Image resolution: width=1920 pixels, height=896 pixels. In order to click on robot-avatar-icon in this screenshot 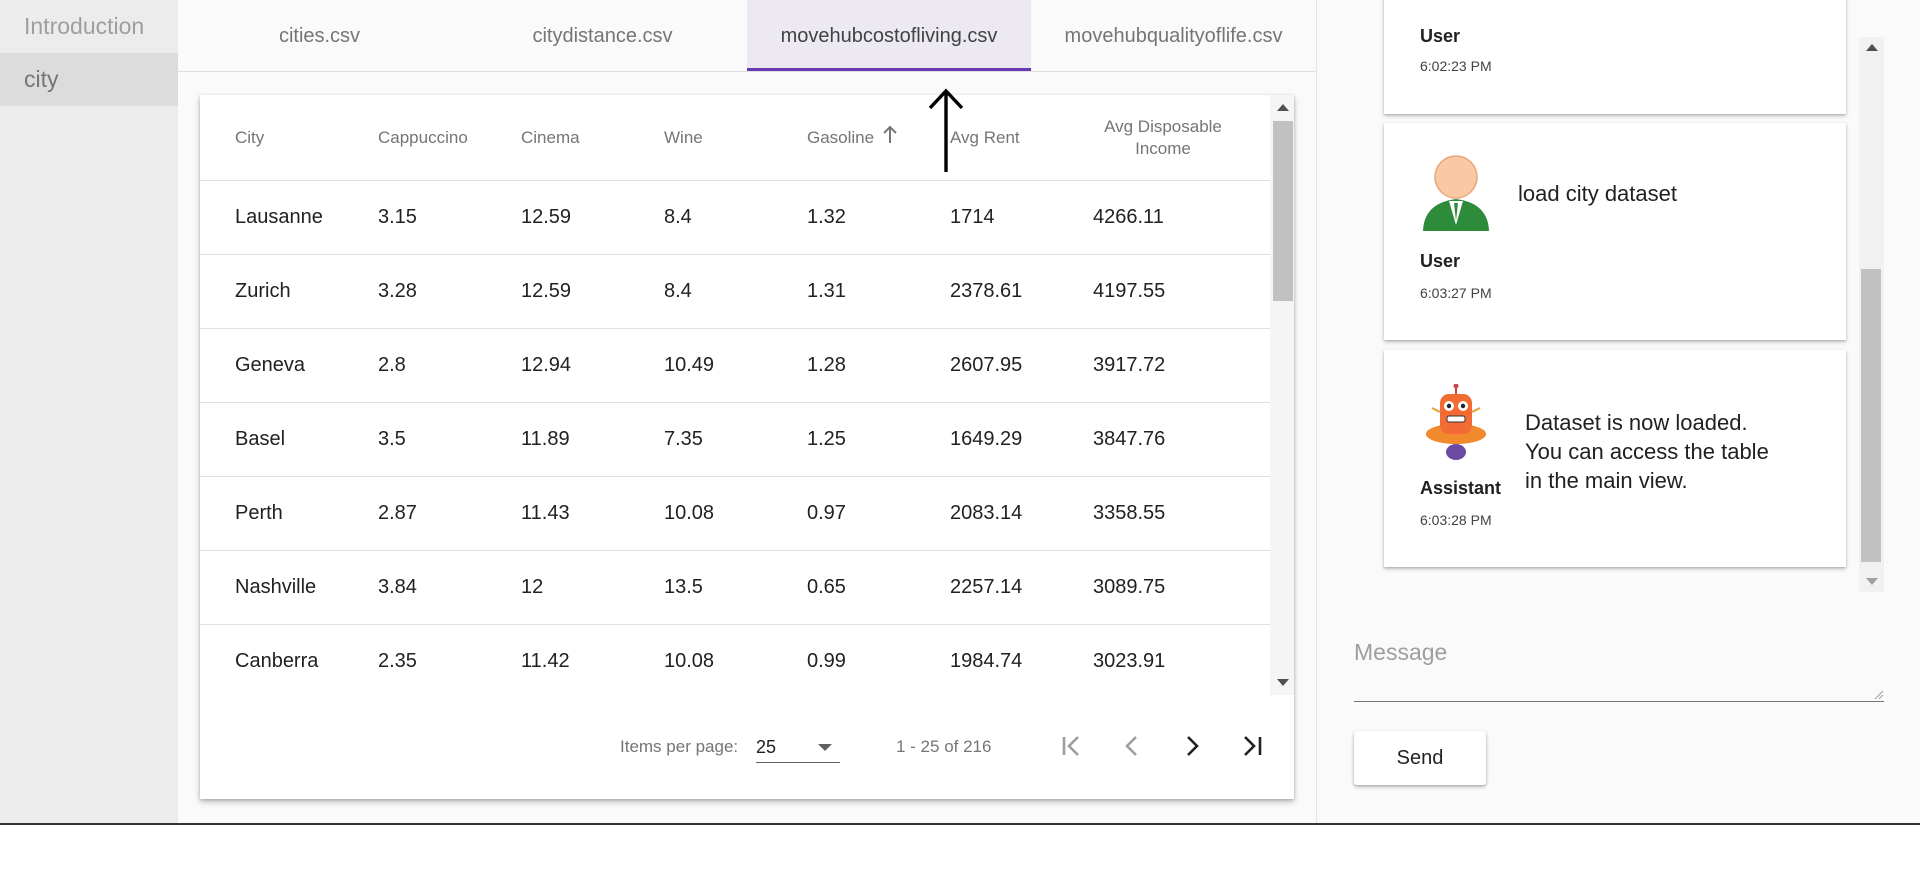, I will do `click(1456, 421)`.